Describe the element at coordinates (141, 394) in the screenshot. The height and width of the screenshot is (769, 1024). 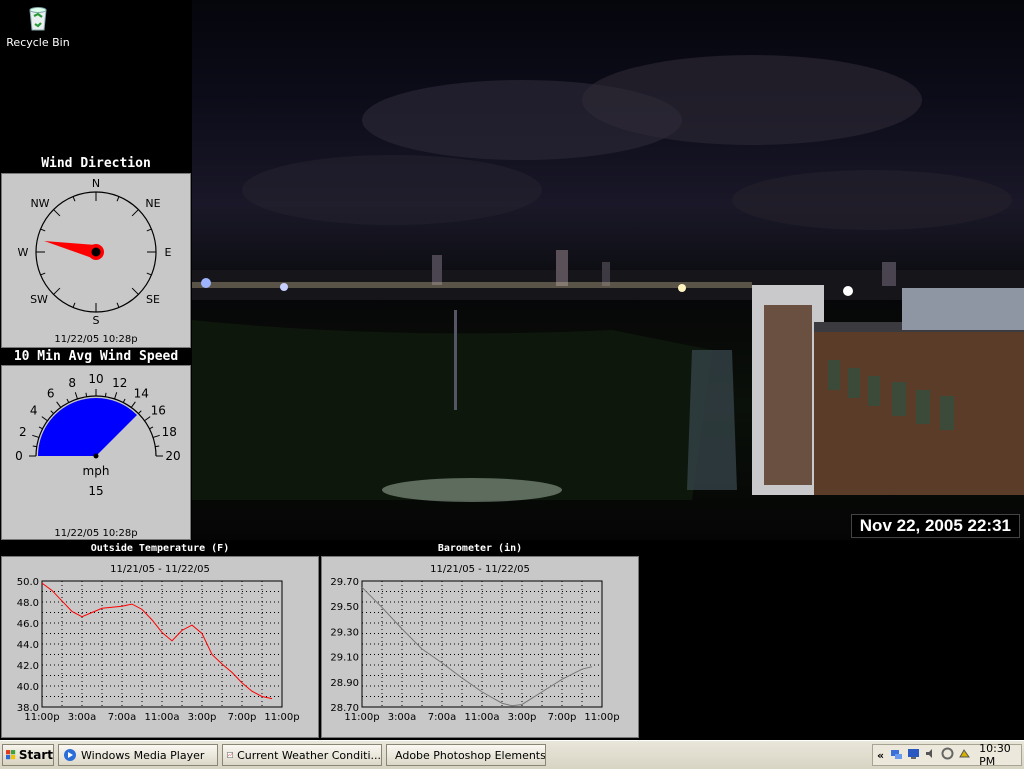
I see `gauge-tick-label: 14` at that location.